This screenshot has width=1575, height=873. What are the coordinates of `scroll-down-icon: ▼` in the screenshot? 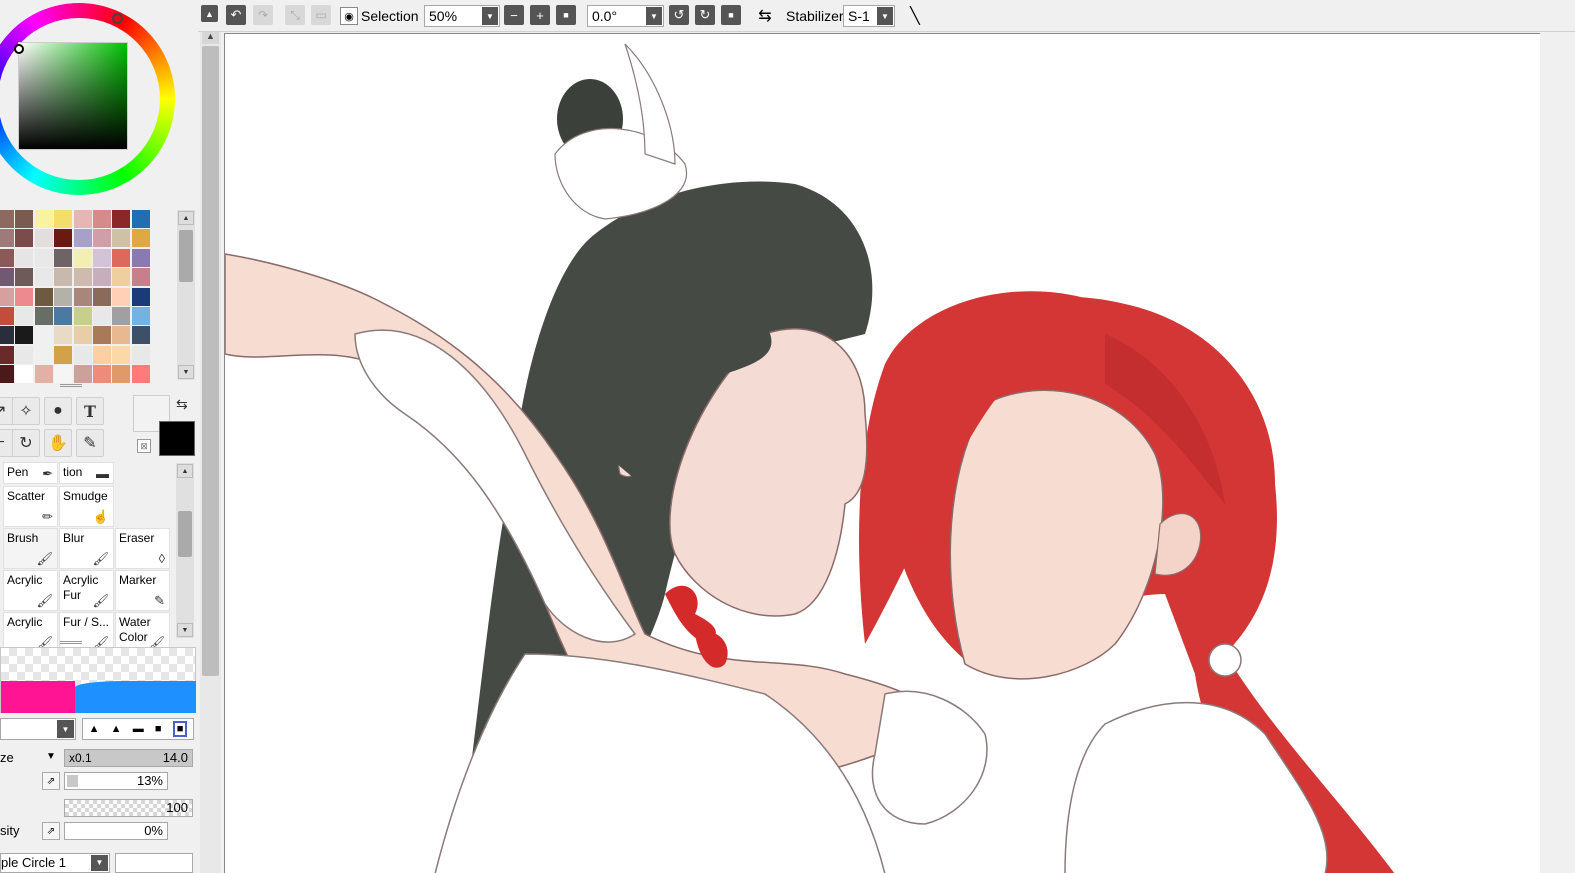 It's located at (185, 630).